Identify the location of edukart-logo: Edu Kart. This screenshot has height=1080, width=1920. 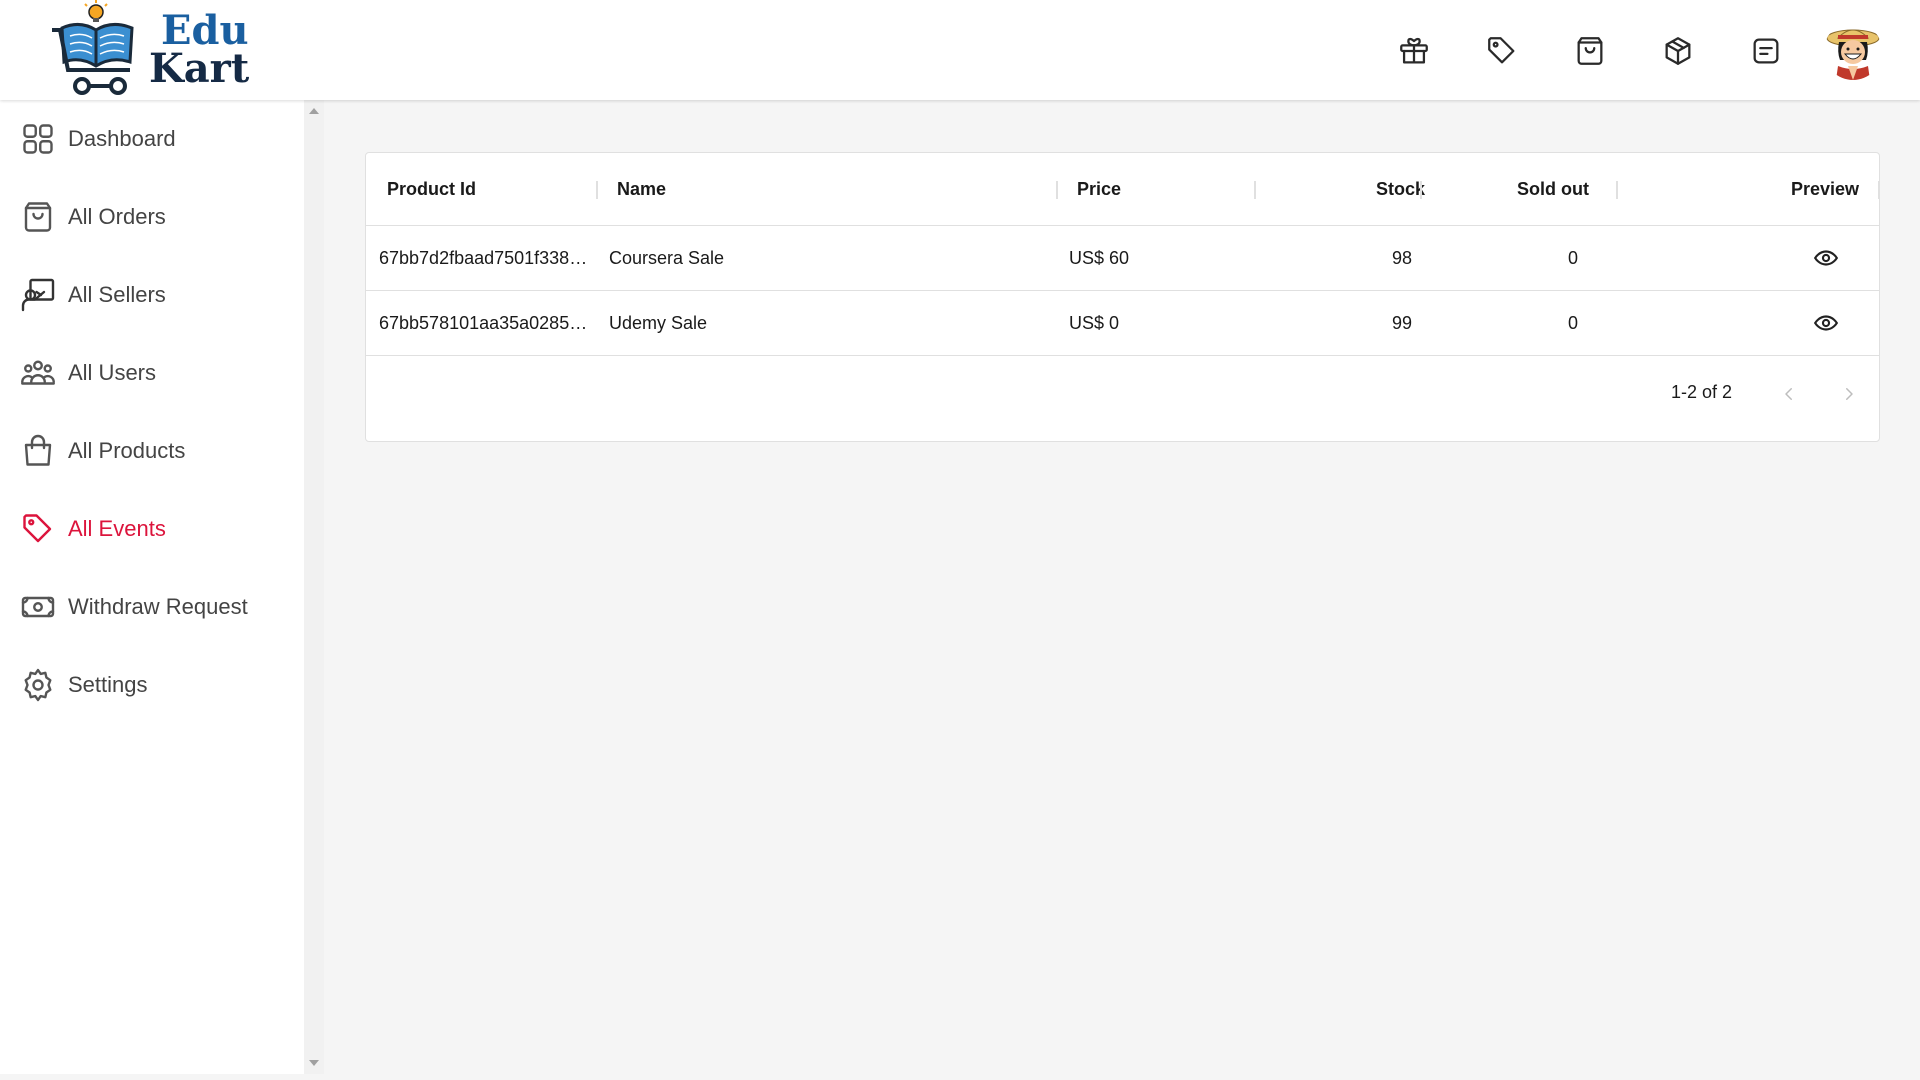
(155, 50).